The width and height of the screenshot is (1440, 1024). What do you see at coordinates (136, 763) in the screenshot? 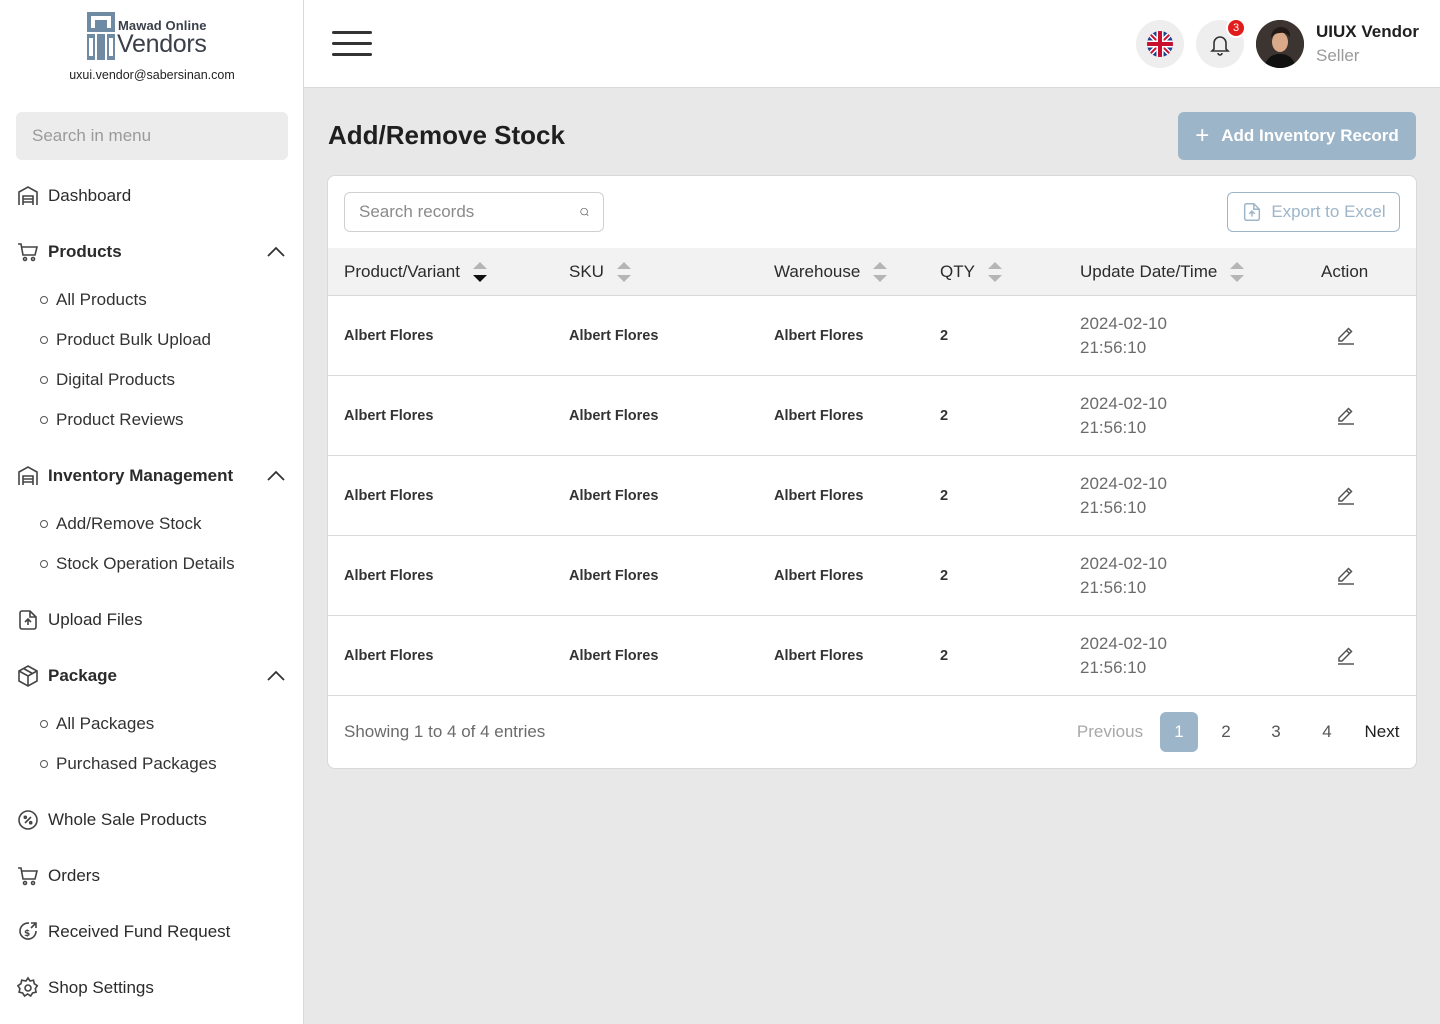
I see `sidebar-subitem-label: Purchased Packages` at bounding box center [136, 763].